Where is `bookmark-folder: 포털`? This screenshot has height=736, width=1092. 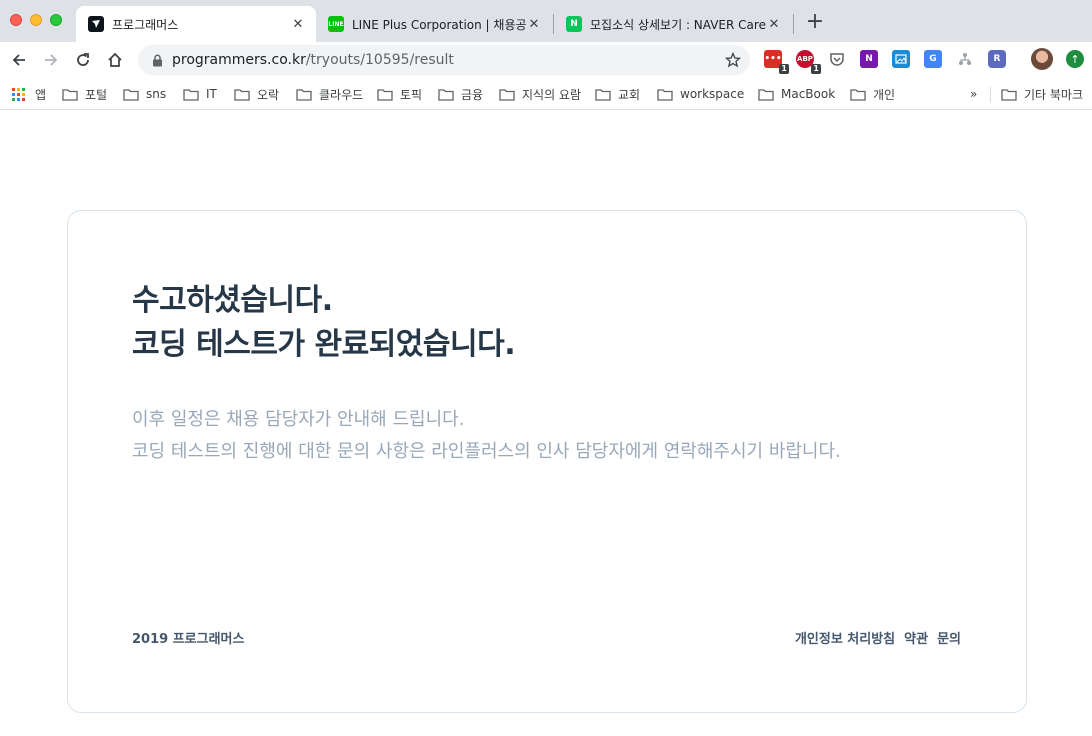 bookmark-folder: 포털 is located at coordinates (84, 94).